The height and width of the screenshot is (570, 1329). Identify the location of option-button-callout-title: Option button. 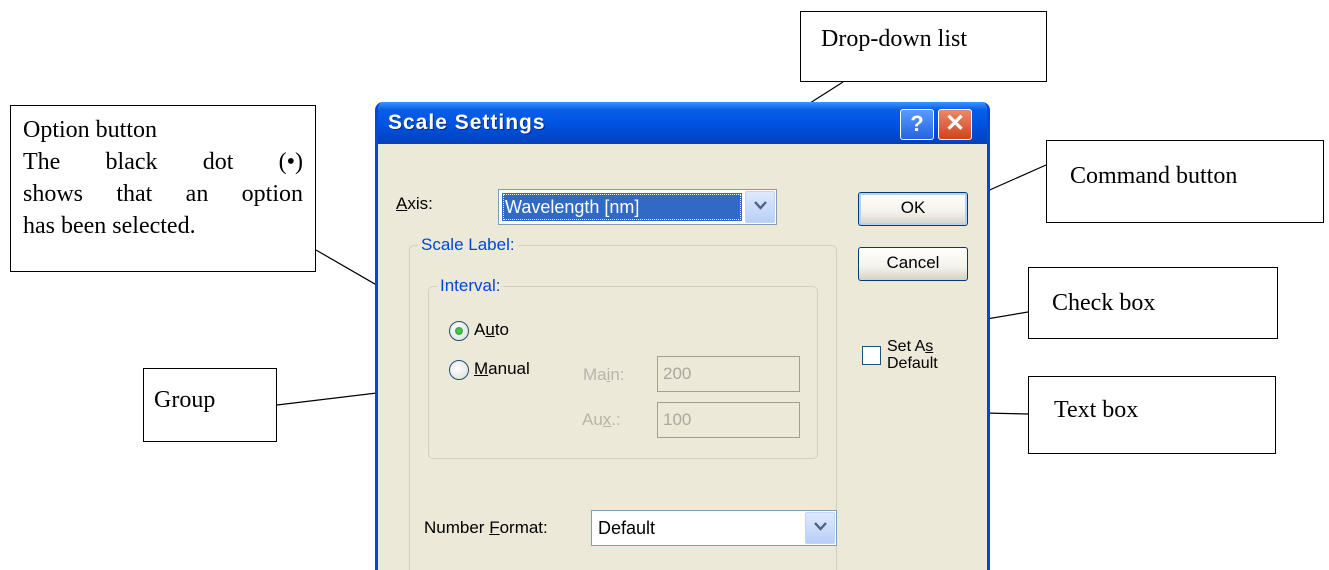
(90, 130).